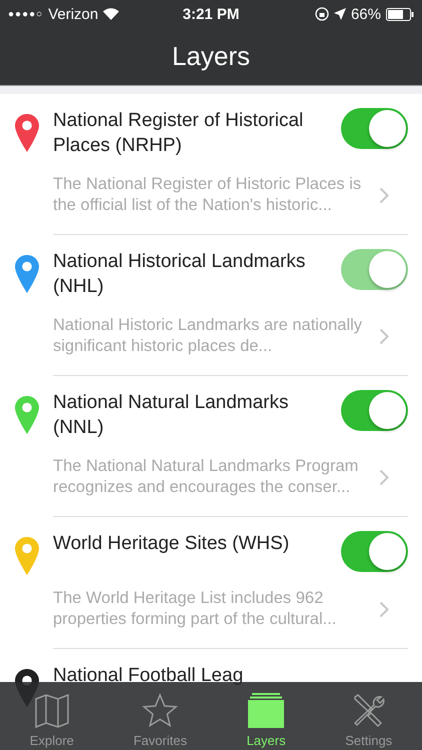 Image resolution: width=422 pixels, height=750 pixels. What do you see at coordinates (179, 274) in the screenshot?
I see `layer-title: National Historical Landmarks (NHL)` at bounding box center [179, 274].